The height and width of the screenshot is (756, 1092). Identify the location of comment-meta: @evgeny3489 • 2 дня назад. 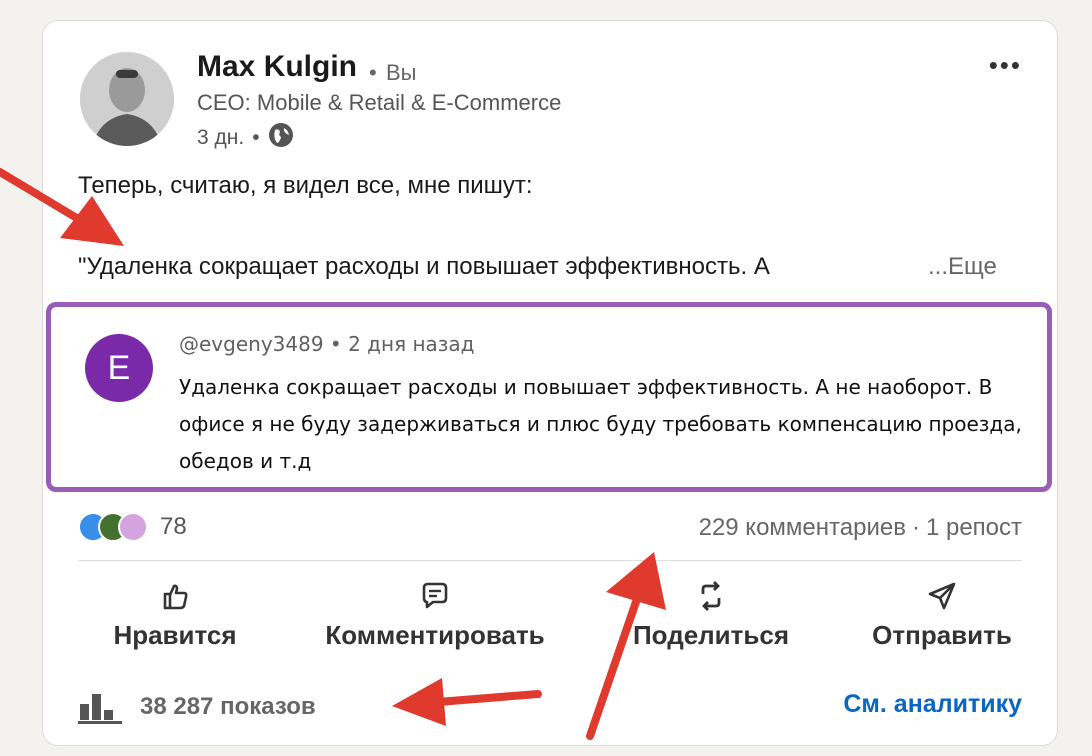
(327, 344).